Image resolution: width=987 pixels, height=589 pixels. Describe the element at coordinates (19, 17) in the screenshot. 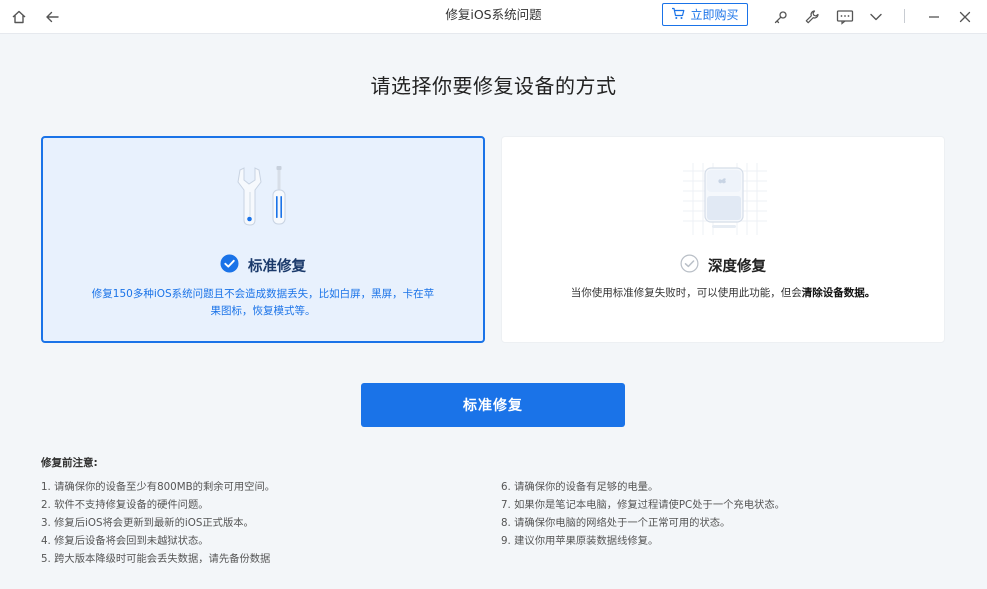

I see `home-icon` at that location.